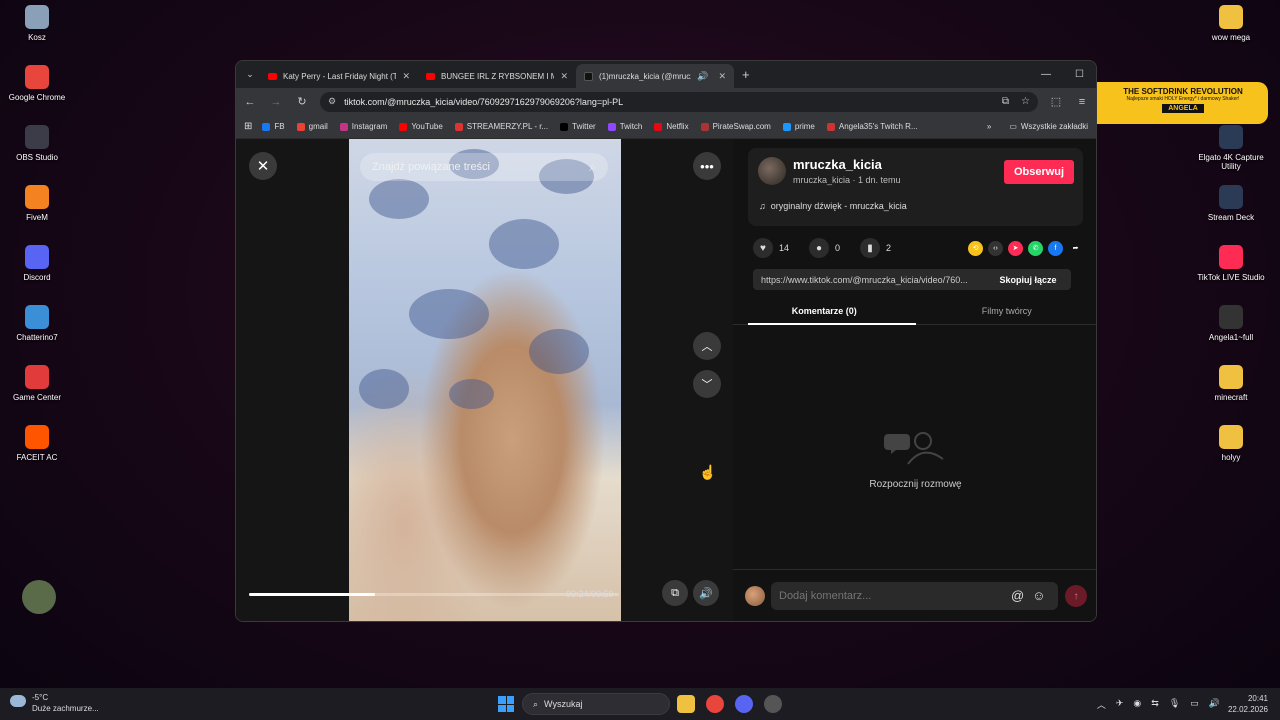  What do you see at coordinates (1231, 443) in the screenshot?
I see `desktop-icon: holyy` at bounding box center [1231, 443].